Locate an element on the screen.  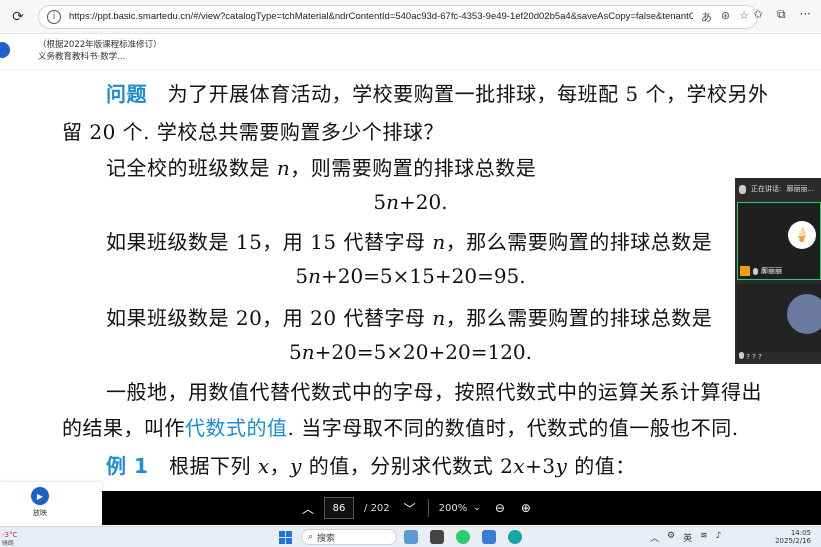
zoom-select: 200% is located at coordinates (453, 508).